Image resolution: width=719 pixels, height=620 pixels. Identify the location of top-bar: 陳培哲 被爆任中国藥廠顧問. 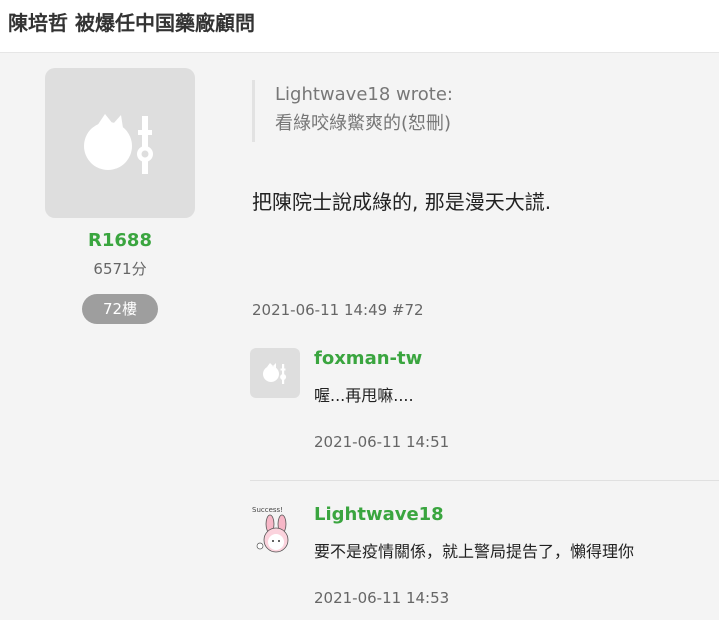
(359, 26).